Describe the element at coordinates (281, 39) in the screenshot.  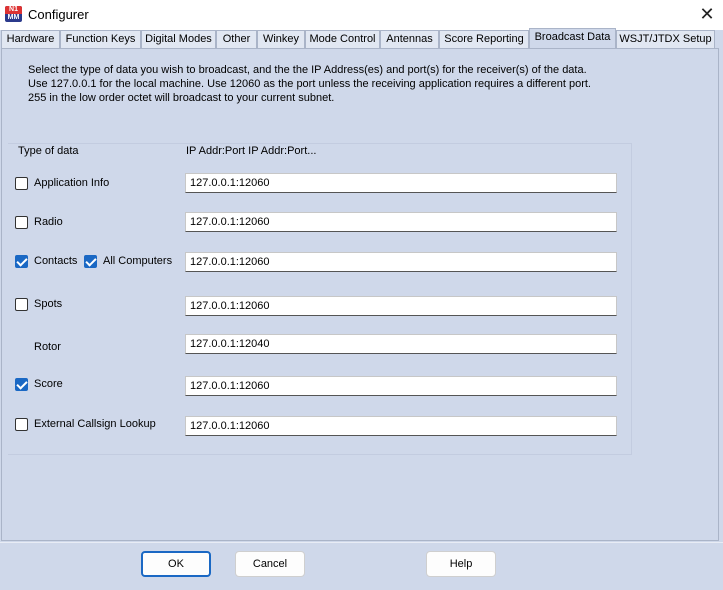
I see `tab-winkey: Winkey` at that location.